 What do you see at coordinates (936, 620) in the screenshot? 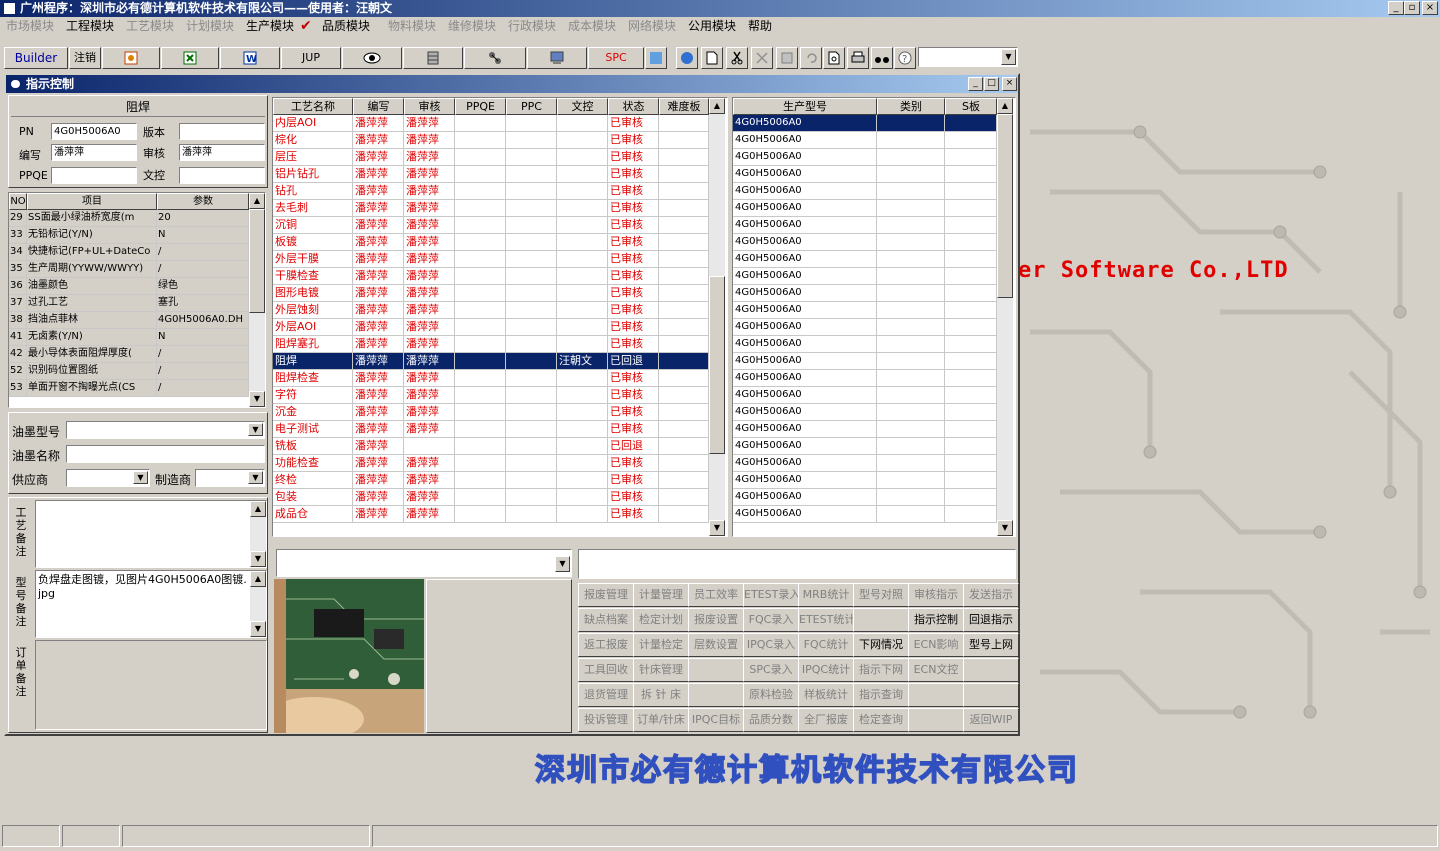
I see `action-button-1-6: 指示控制` at bounding box center [936, 620].